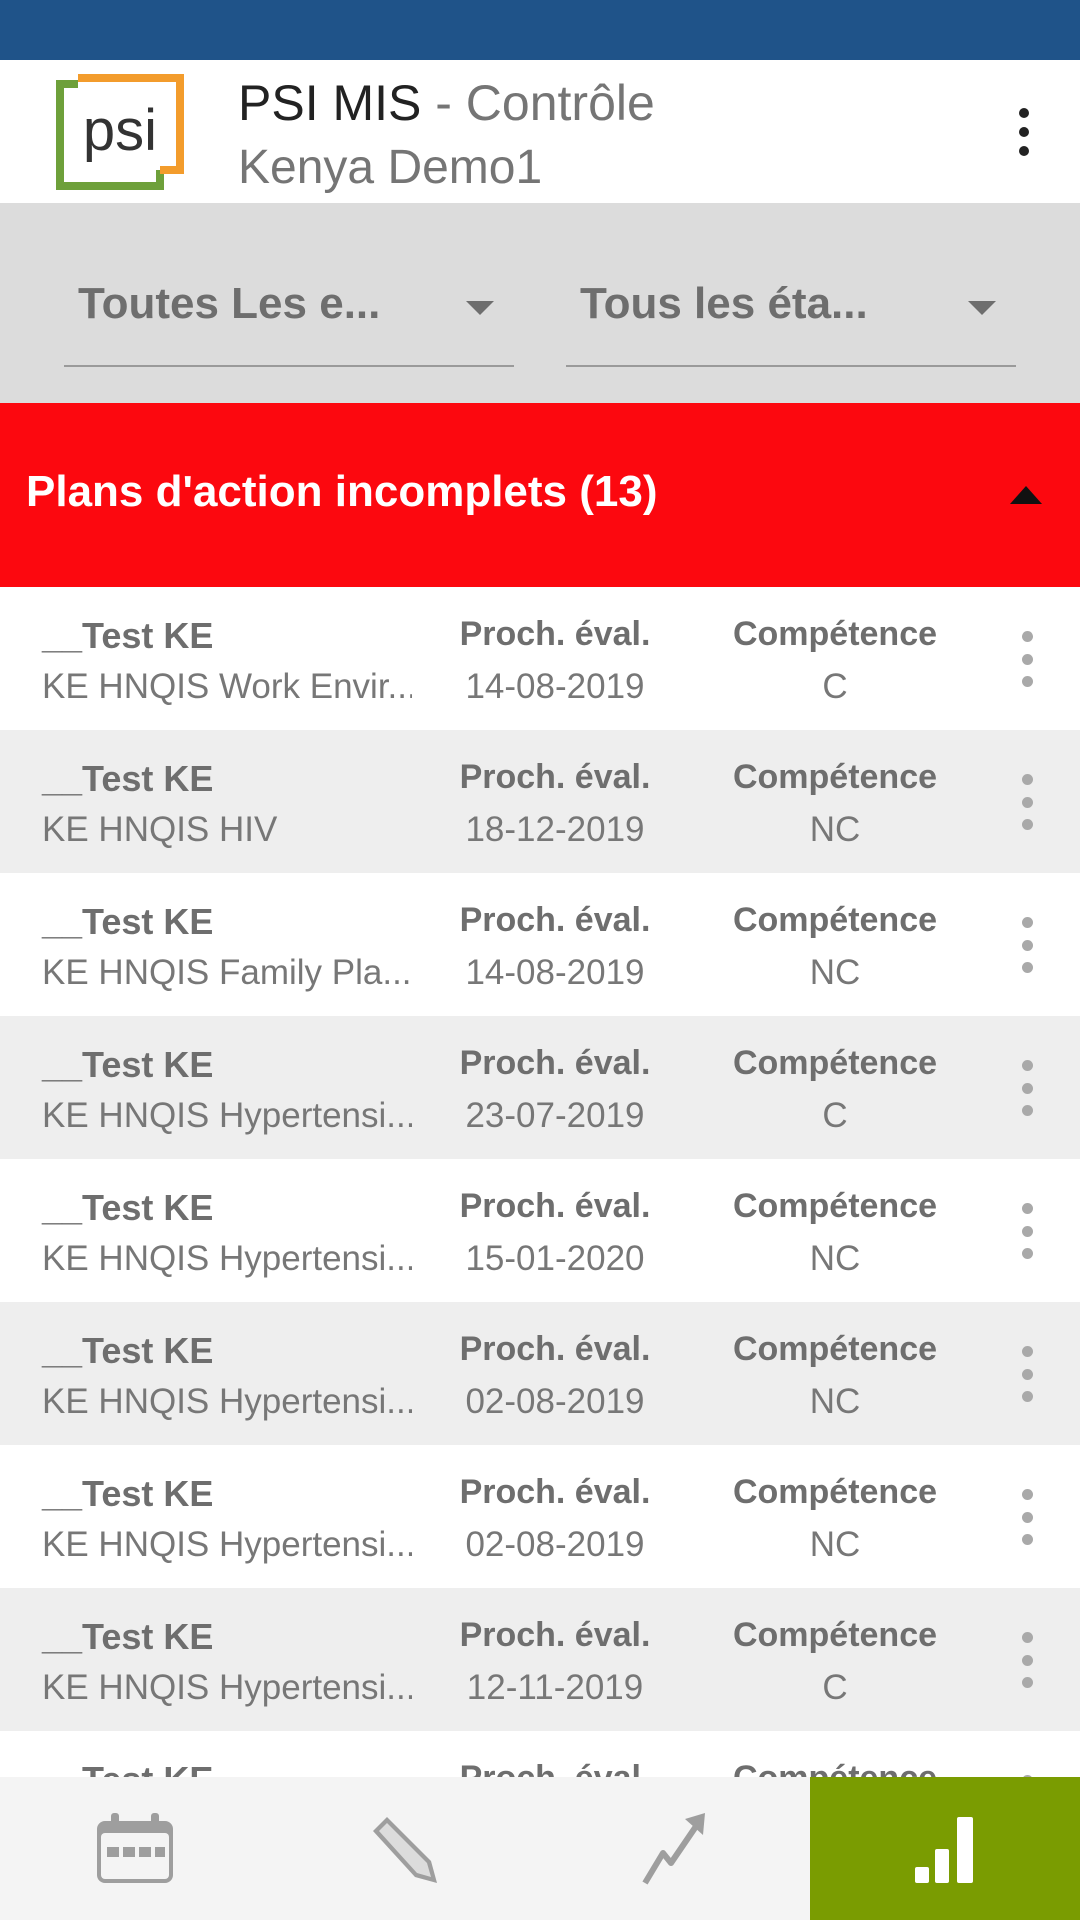 The image size is (1080, 1920). I want to click on nav-tab-edit, so click(405, 1848).